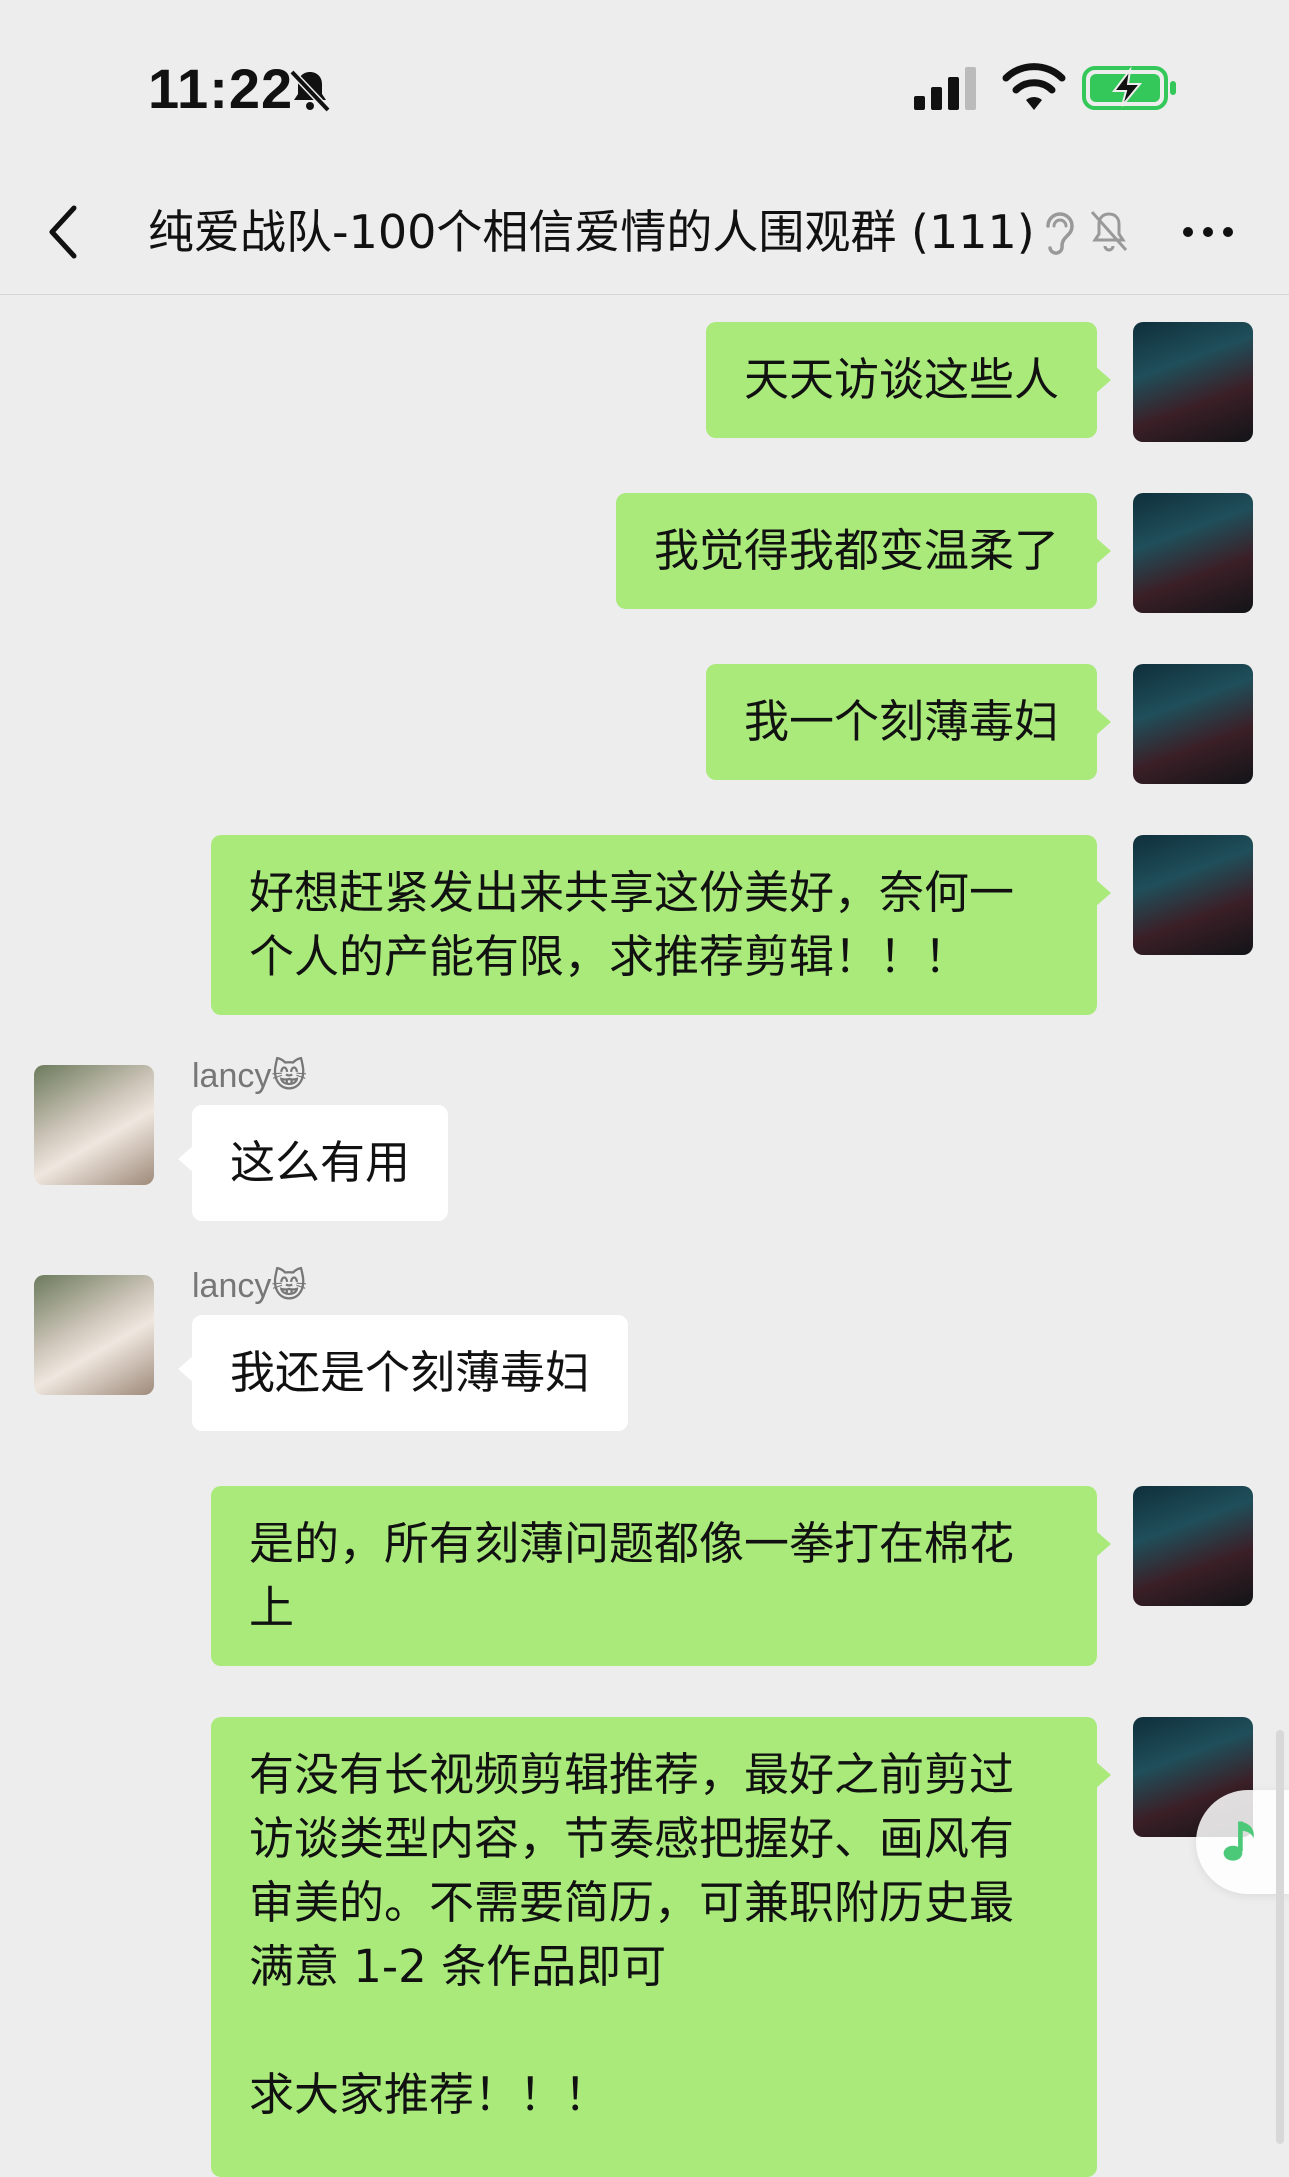 This screenshot has width=1289, height=2177. I want to click on message-bubble-self: 天天访谈这些人, so click(908, 380).